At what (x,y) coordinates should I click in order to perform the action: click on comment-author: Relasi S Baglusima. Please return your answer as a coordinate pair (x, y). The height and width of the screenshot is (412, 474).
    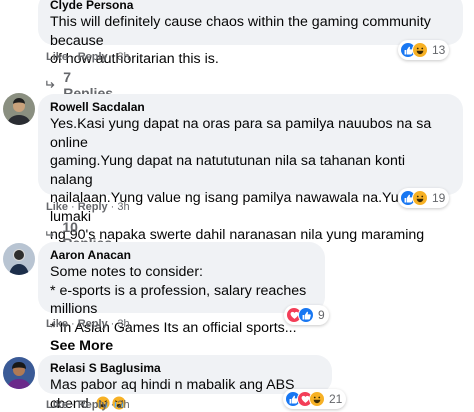
    Looking at the image, I should click on (185, 368).